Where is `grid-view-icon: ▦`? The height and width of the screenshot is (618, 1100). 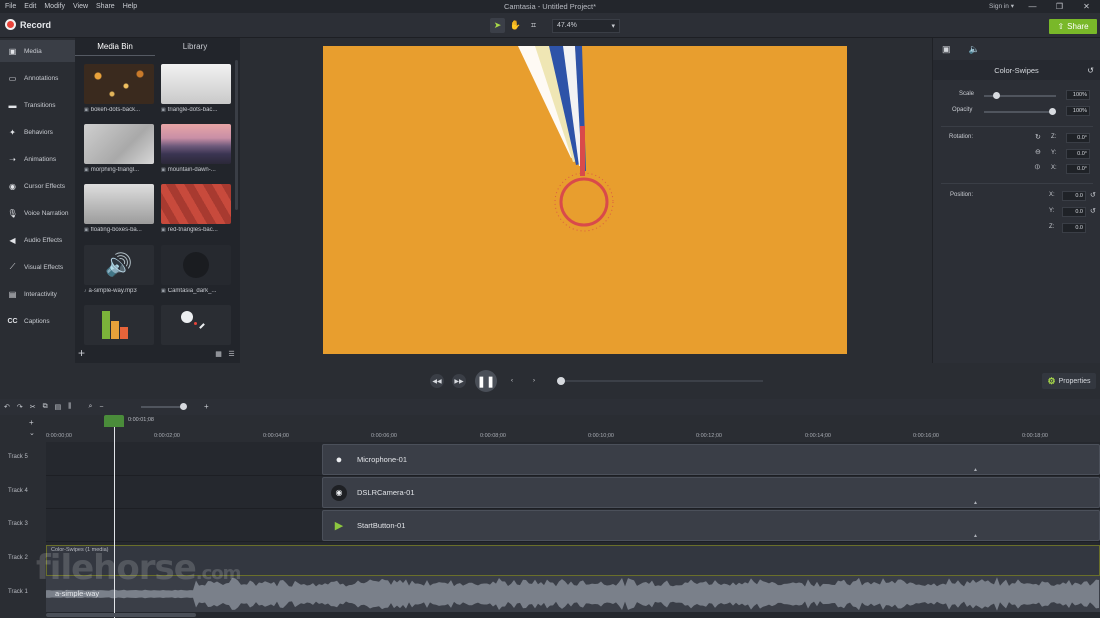 grid-view-icon: ▦ is located at coordinates (218, 353).